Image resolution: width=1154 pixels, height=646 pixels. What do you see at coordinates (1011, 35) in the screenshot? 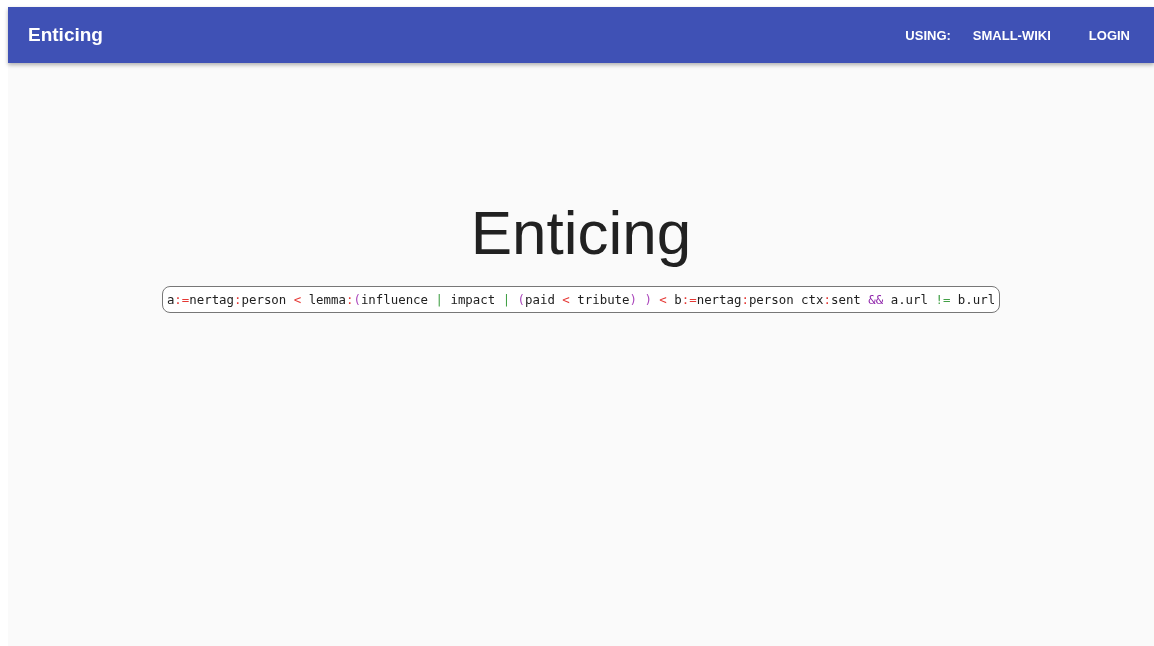
I see `corpus-button: SMALL-WIKI` at bounding box center [1011, 35].